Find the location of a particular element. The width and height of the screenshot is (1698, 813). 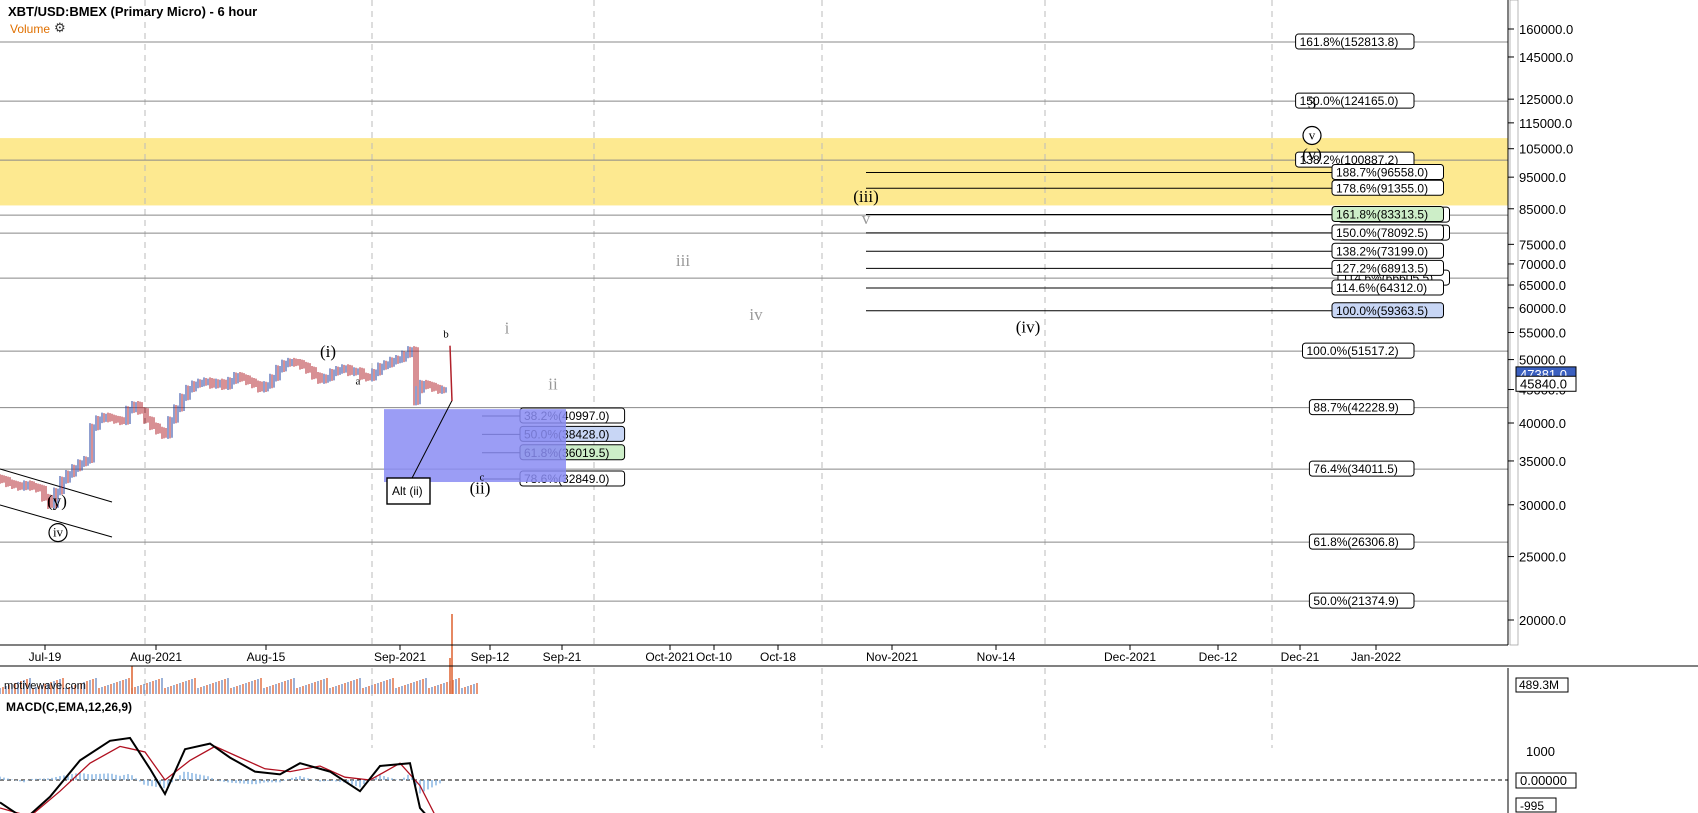

ext-fib-label: 161.8%(83313.5) is located at coordinates (1382, 214).